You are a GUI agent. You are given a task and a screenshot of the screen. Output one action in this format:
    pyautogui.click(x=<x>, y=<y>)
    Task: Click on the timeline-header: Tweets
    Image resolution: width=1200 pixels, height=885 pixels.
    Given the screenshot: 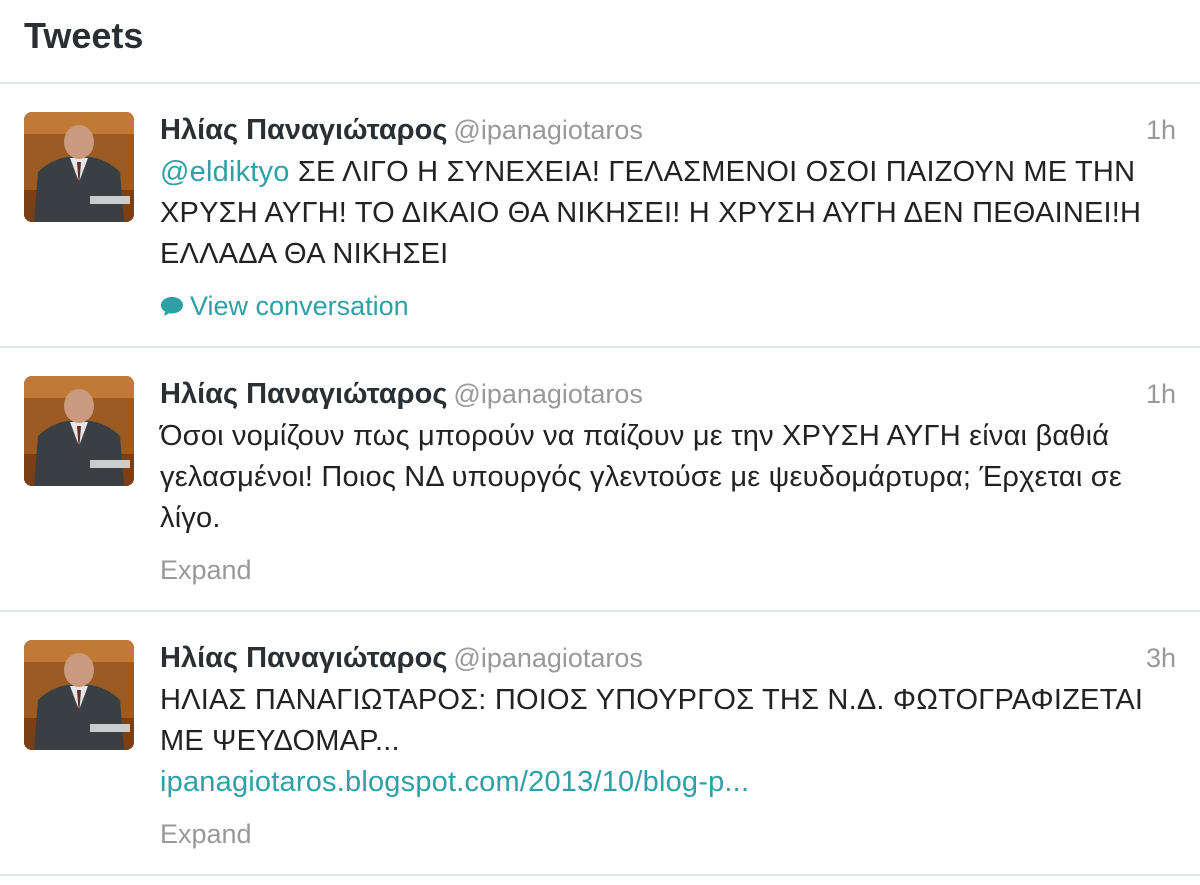 What is the action you would take?
    pyautogui.click(x=600, y=42)
    